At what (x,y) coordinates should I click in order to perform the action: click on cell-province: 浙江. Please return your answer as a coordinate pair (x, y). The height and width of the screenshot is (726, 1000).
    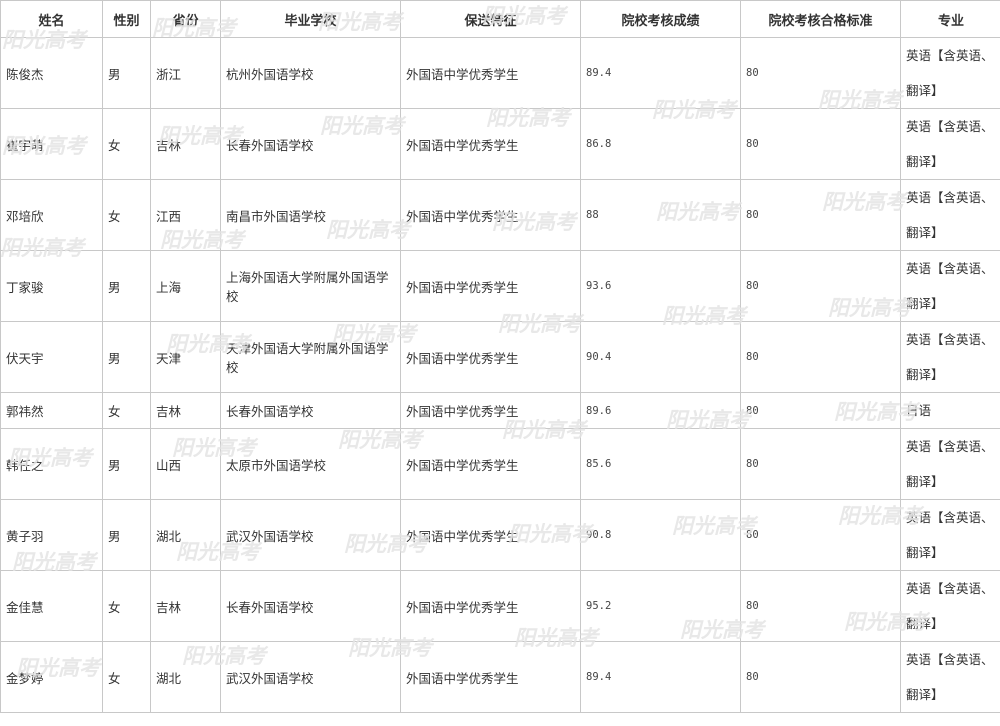
    Looking at the image, I should click on (185, 73).